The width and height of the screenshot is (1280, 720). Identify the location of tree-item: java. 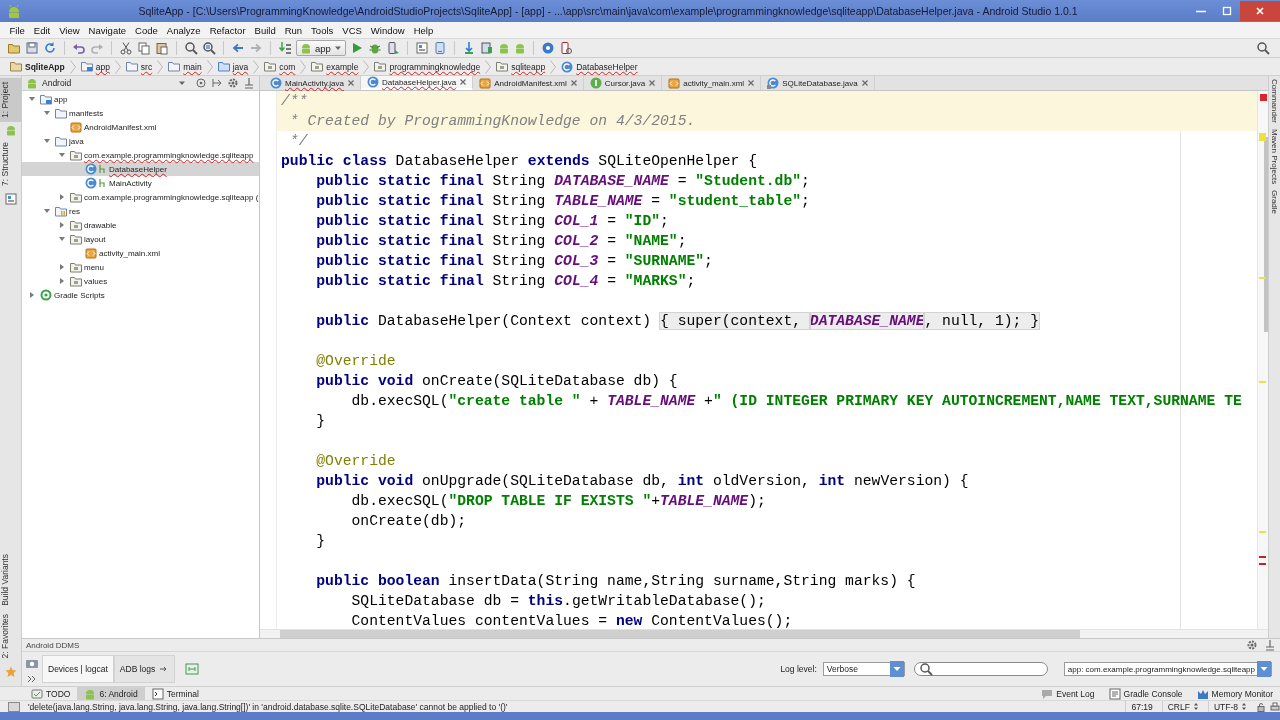
(140, 141).